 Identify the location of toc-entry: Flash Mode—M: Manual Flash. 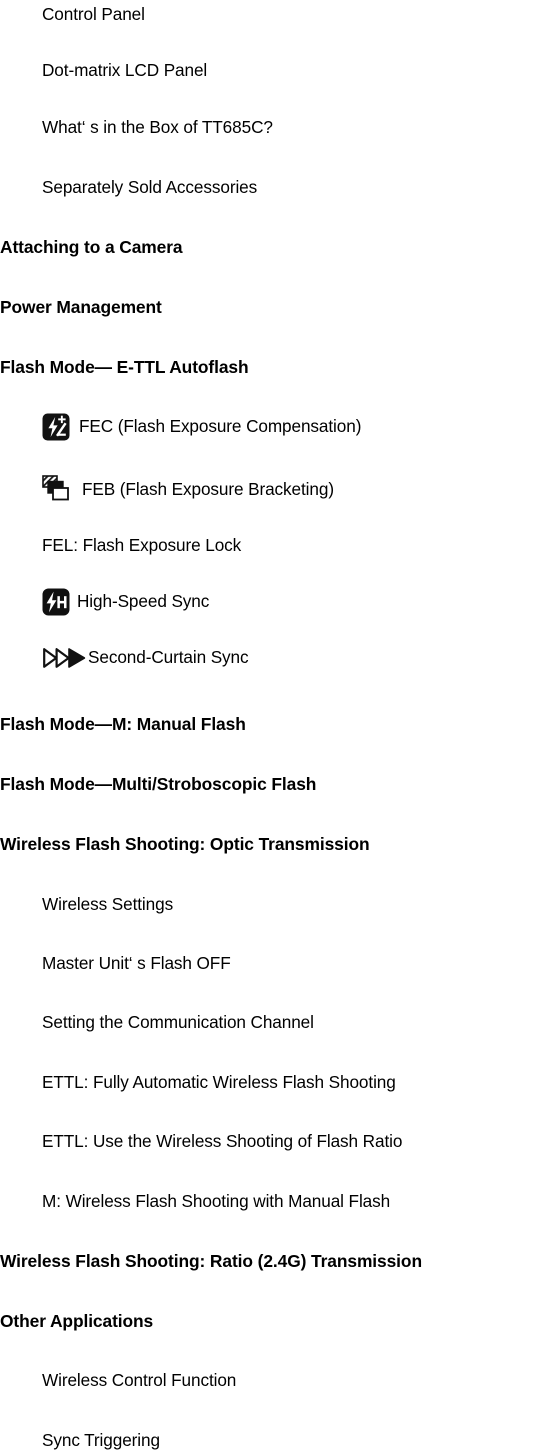
(277, 725).